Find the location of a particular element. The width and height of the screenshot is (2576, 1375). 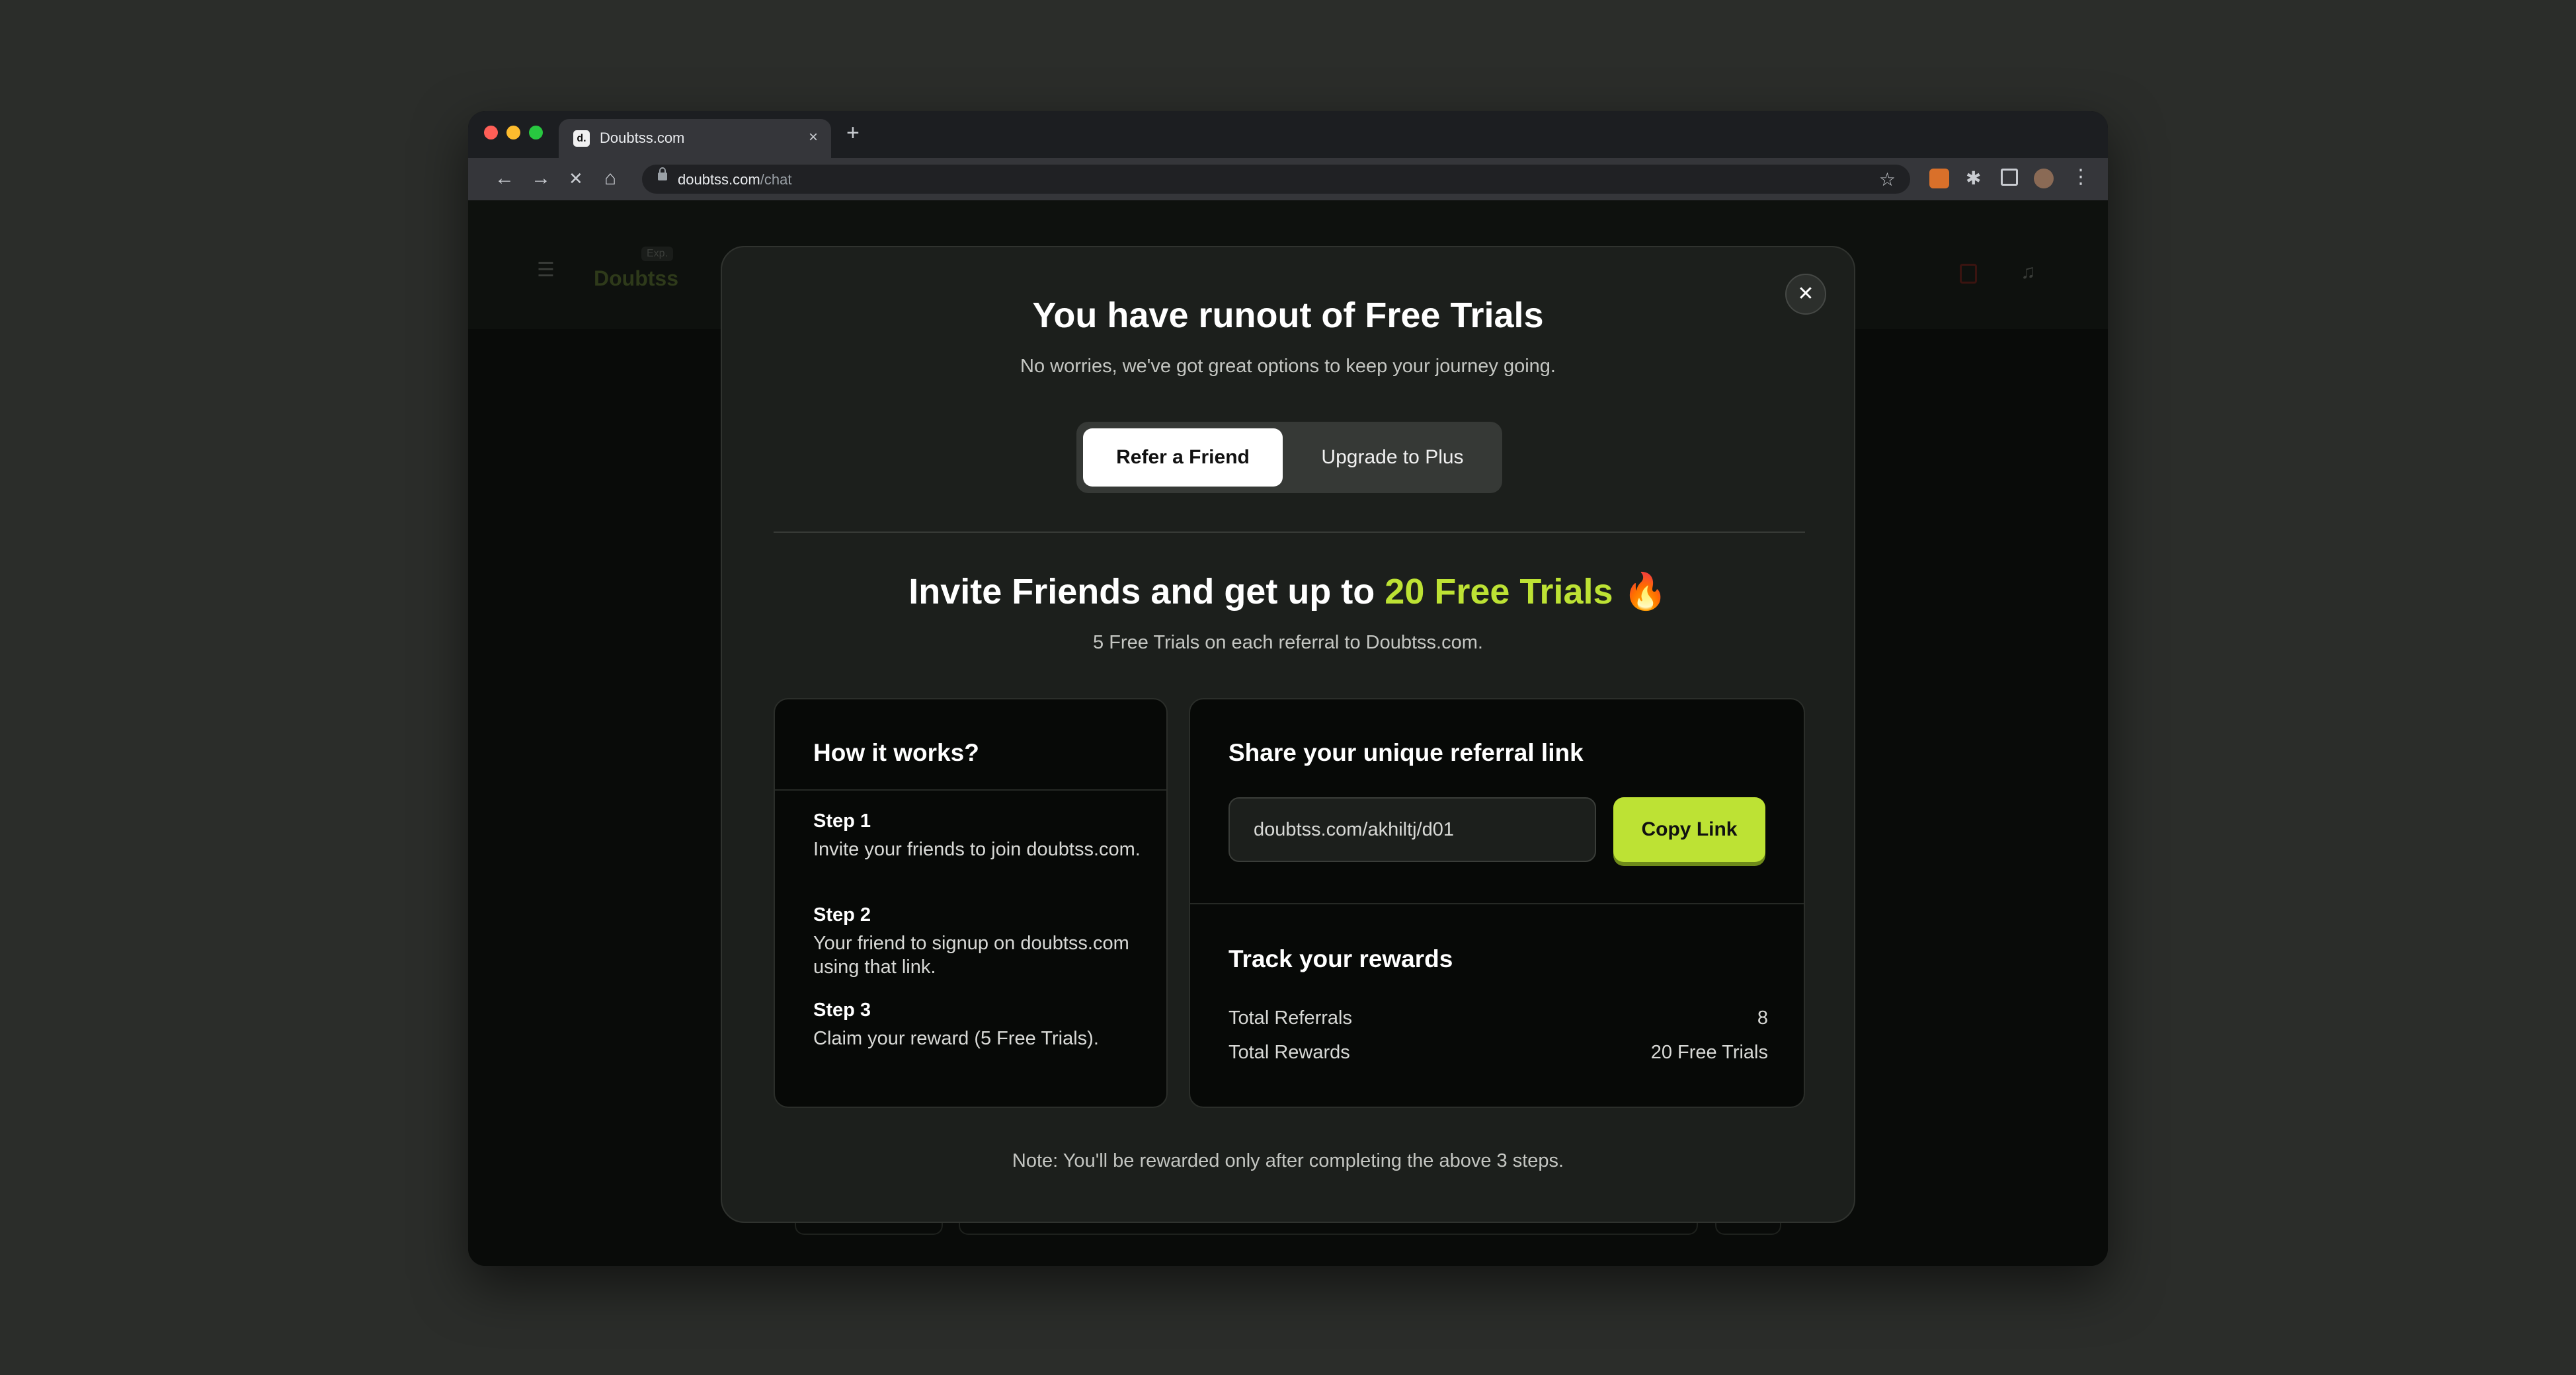

gift-icon is located at coordinates (1968, 274).